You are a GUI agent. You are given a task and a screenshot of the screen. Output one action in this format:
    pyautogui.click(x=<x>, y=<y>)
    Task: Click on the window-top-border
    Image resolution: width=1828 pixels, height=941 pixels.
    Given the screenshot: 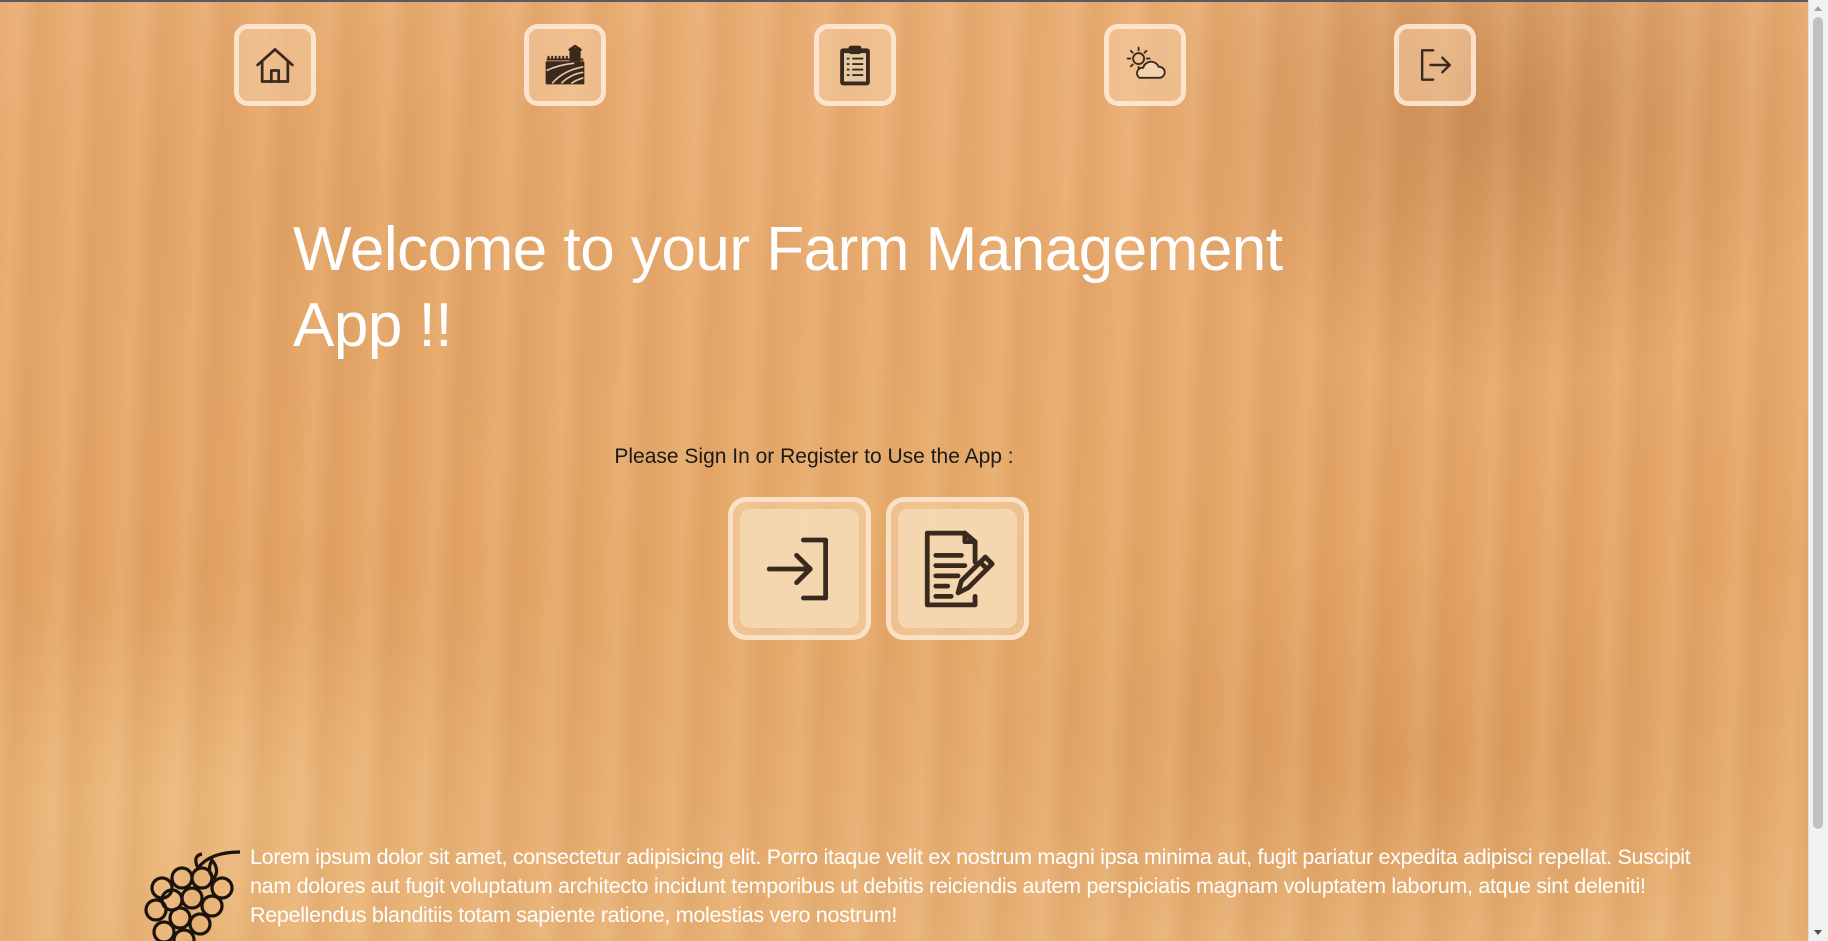 What is the action you would take?
    pyautogui.click(x=914, y=1)
    